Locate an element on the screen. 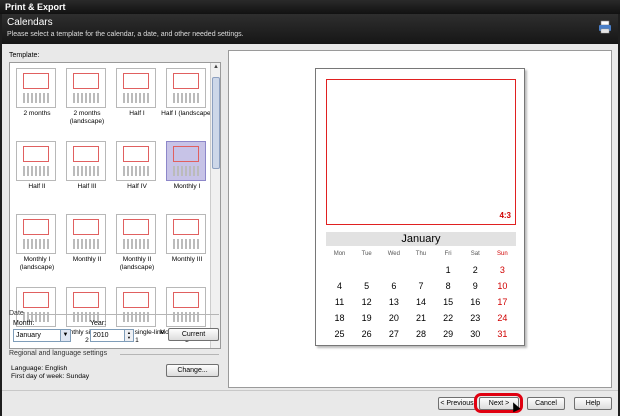 This screenshot has height=416, width=620. day-cell: 21 is located at coordinates (420, 318).